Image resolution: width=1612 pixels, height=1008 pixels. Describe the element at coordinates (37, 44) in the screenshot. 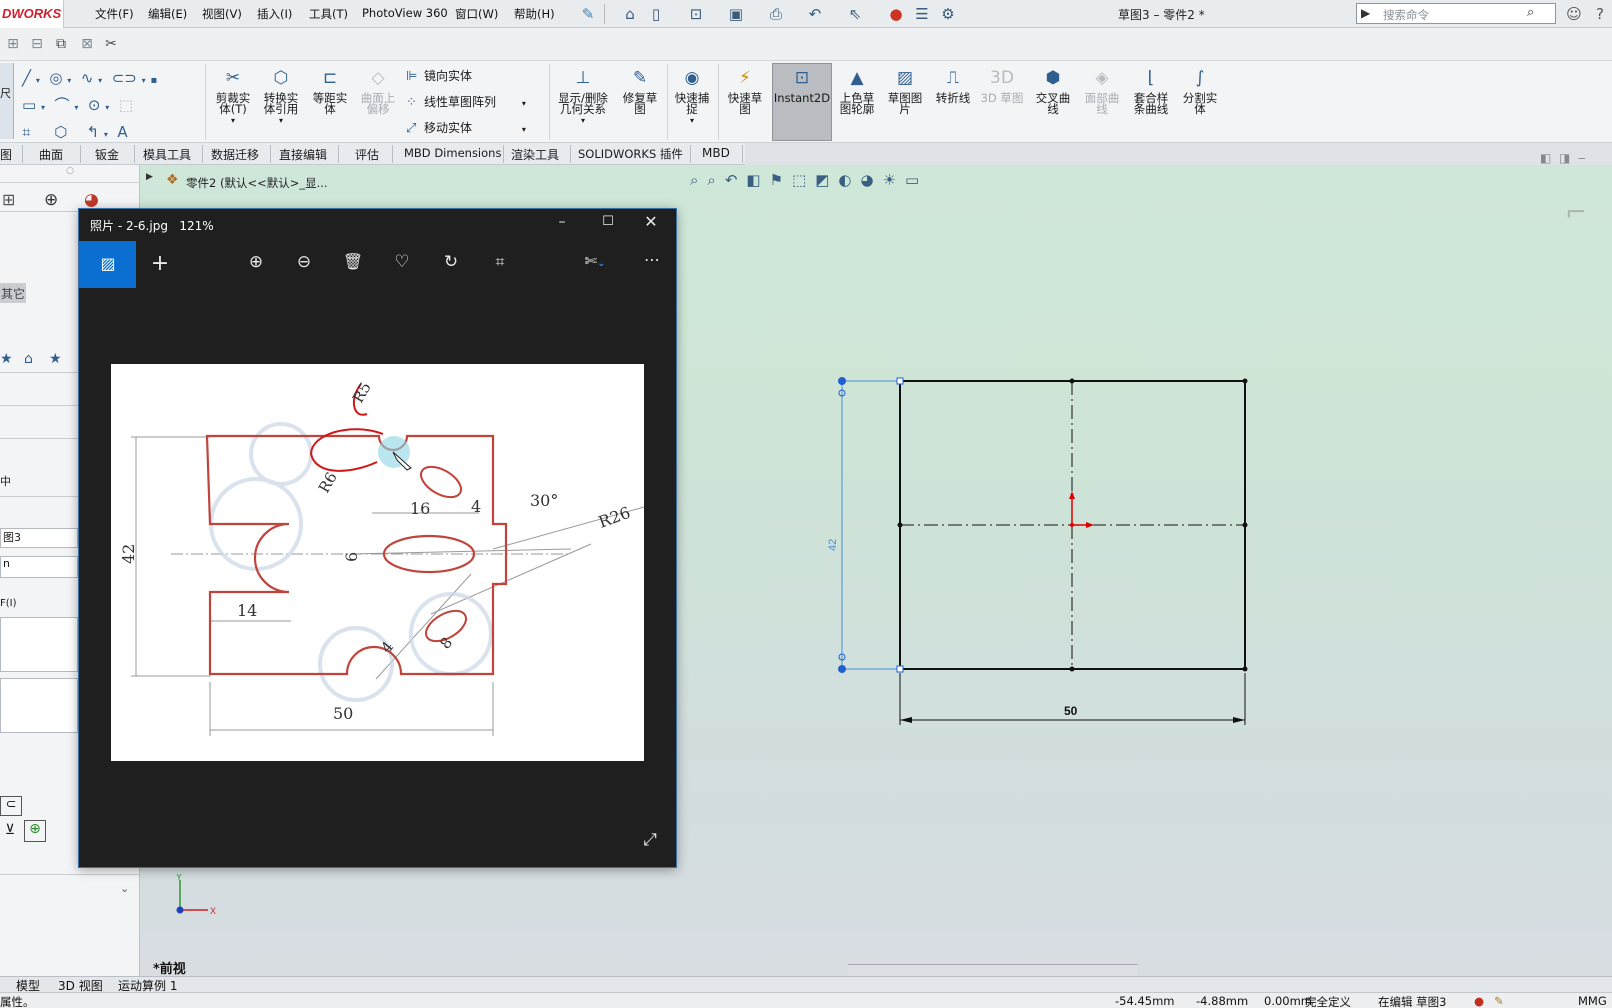

I see `smart-dim-small-icon: ⊟` at that location.